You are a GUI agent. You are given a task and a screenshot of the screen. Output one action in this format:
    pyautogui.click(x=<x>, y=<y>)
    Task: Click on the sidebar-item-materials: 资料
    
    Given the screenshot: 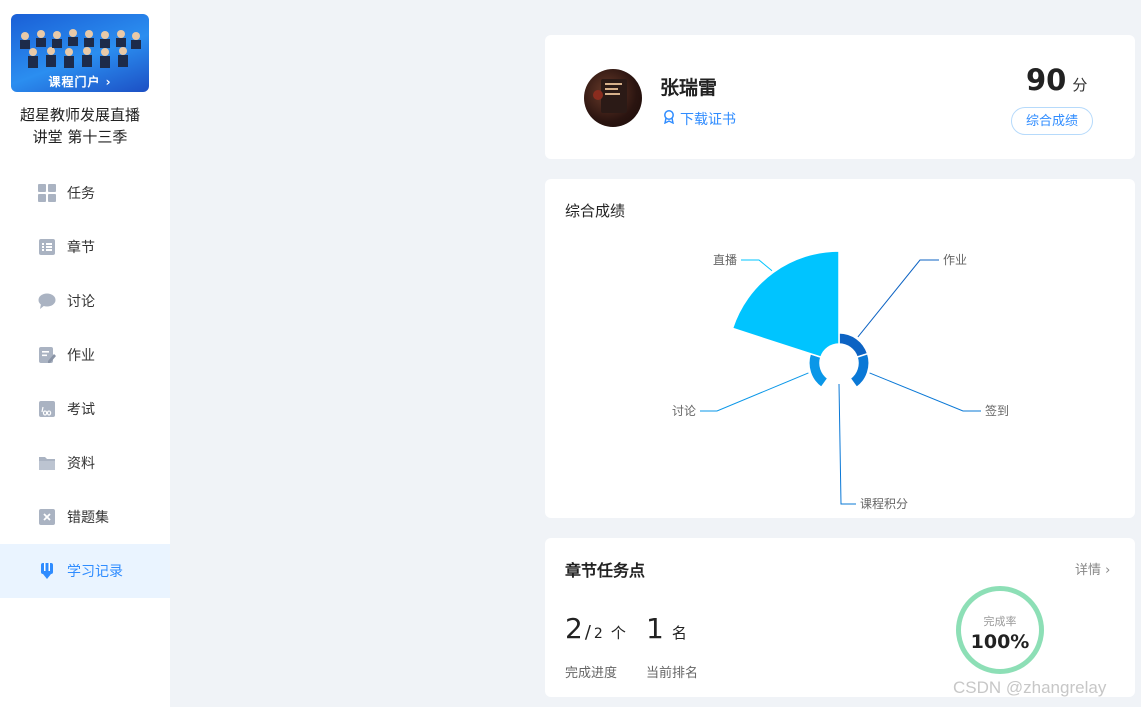 What is the action you would take?
    pyautogui.click(x=85, y=463)
    